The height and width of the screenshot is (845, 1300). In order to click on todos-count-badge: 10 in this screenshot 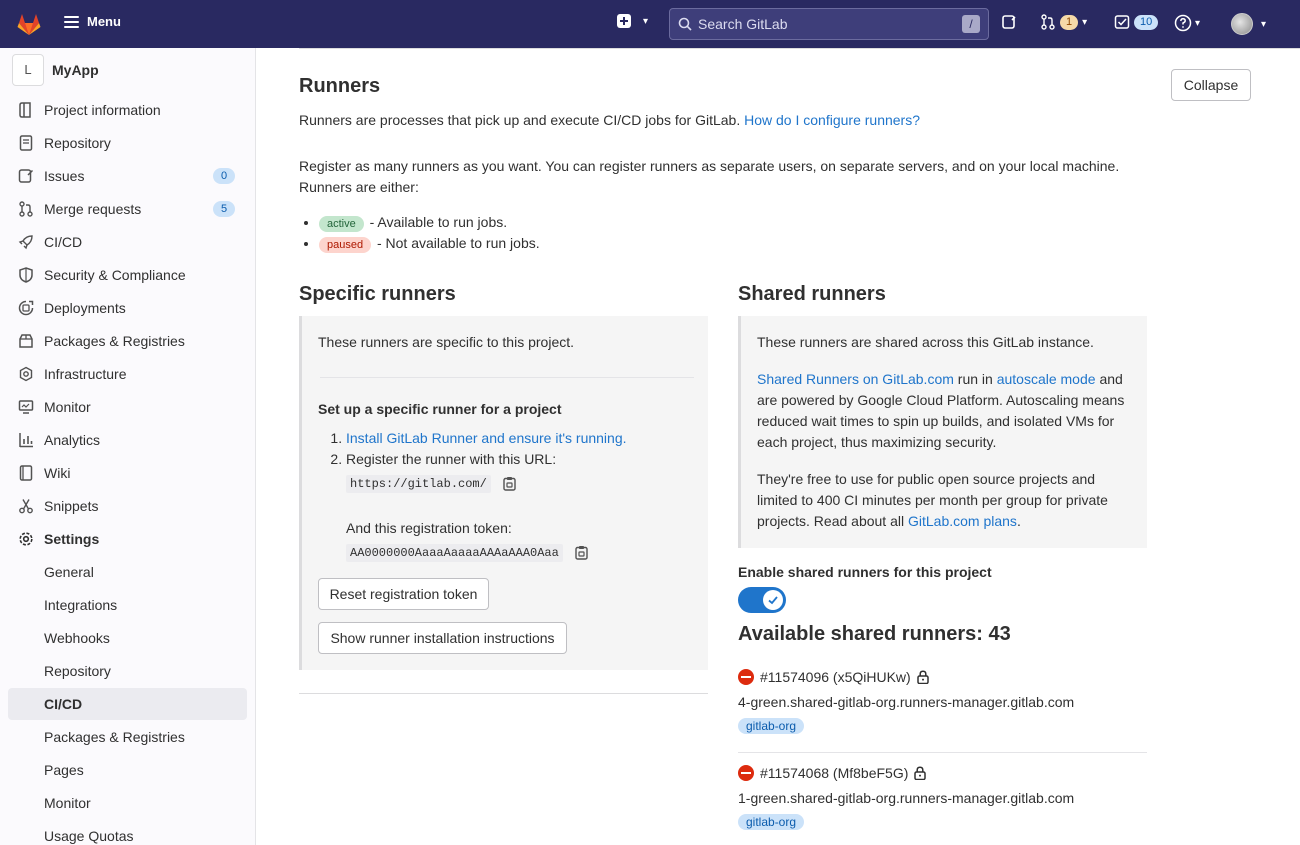, I will do `click(1146, 22)`.